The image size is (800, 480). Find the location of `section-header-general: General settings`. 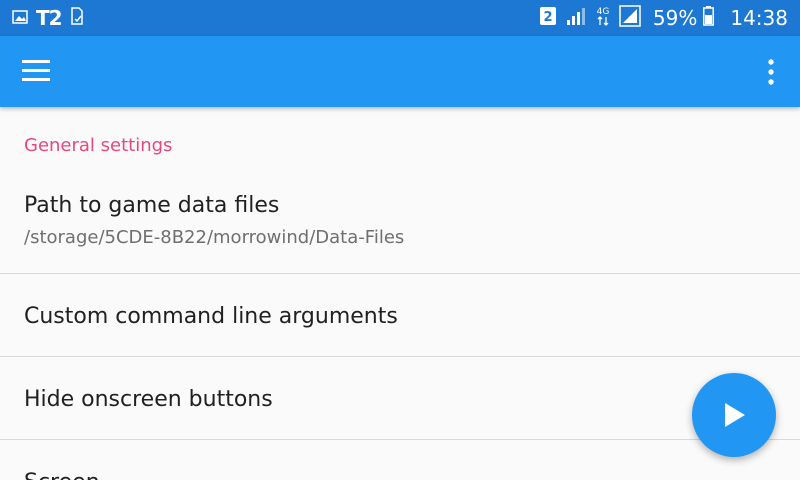

section-header-general: General settings is located at coordinates (98, 145).